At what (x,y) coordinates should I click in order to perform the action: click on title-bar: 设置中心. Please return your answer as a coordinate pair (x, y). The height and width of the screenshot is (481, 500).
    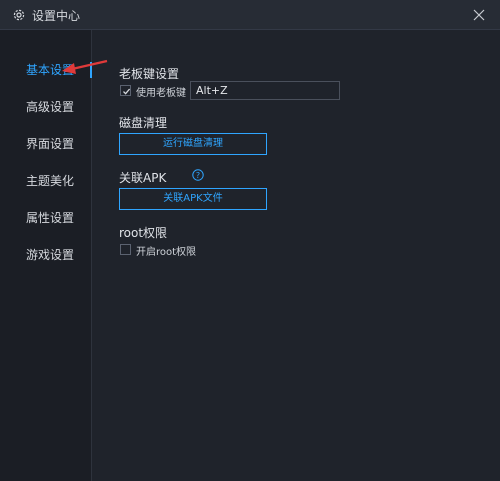
    Looking at the image, I should click on (250, 15).